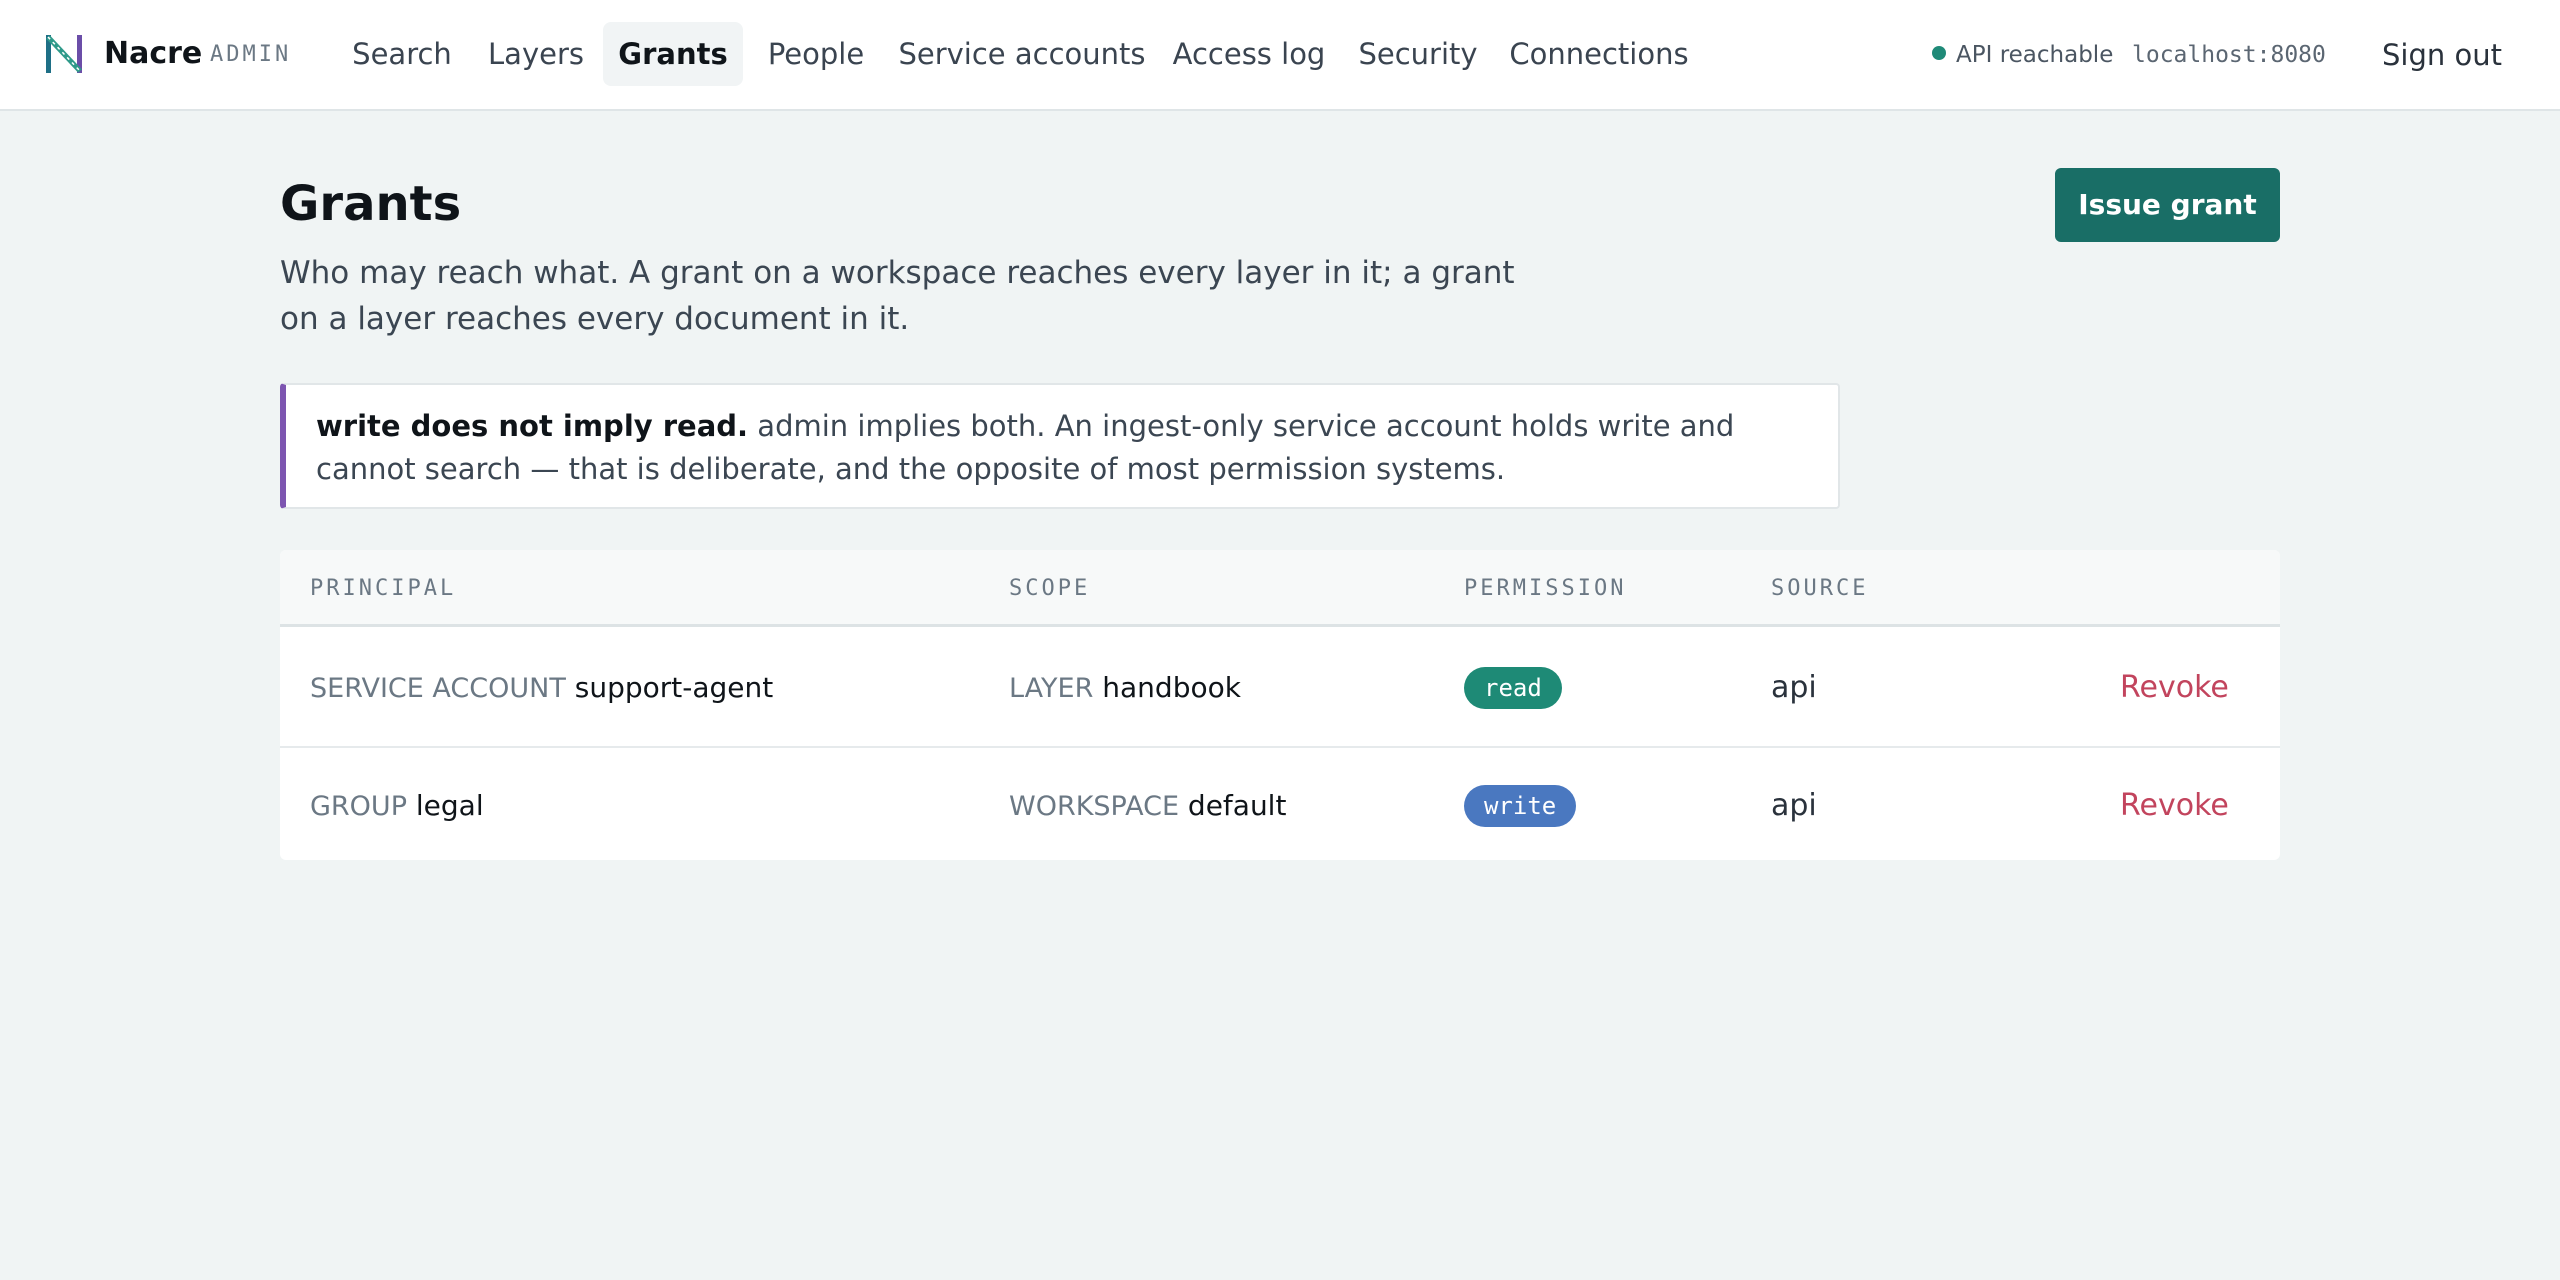 This screenshot has width=2560, height=1280. I want to click on column-header-source: SOURCE, so click(1820, 588).